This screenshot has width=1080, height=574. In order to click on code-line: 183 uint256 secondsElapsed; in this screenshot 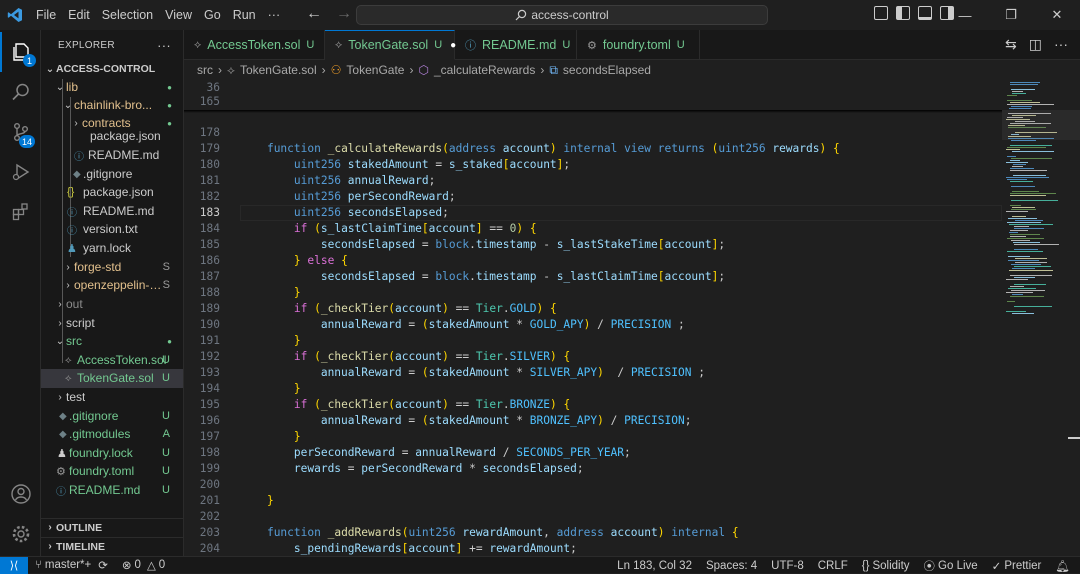, I will do `click(593, 213)`.